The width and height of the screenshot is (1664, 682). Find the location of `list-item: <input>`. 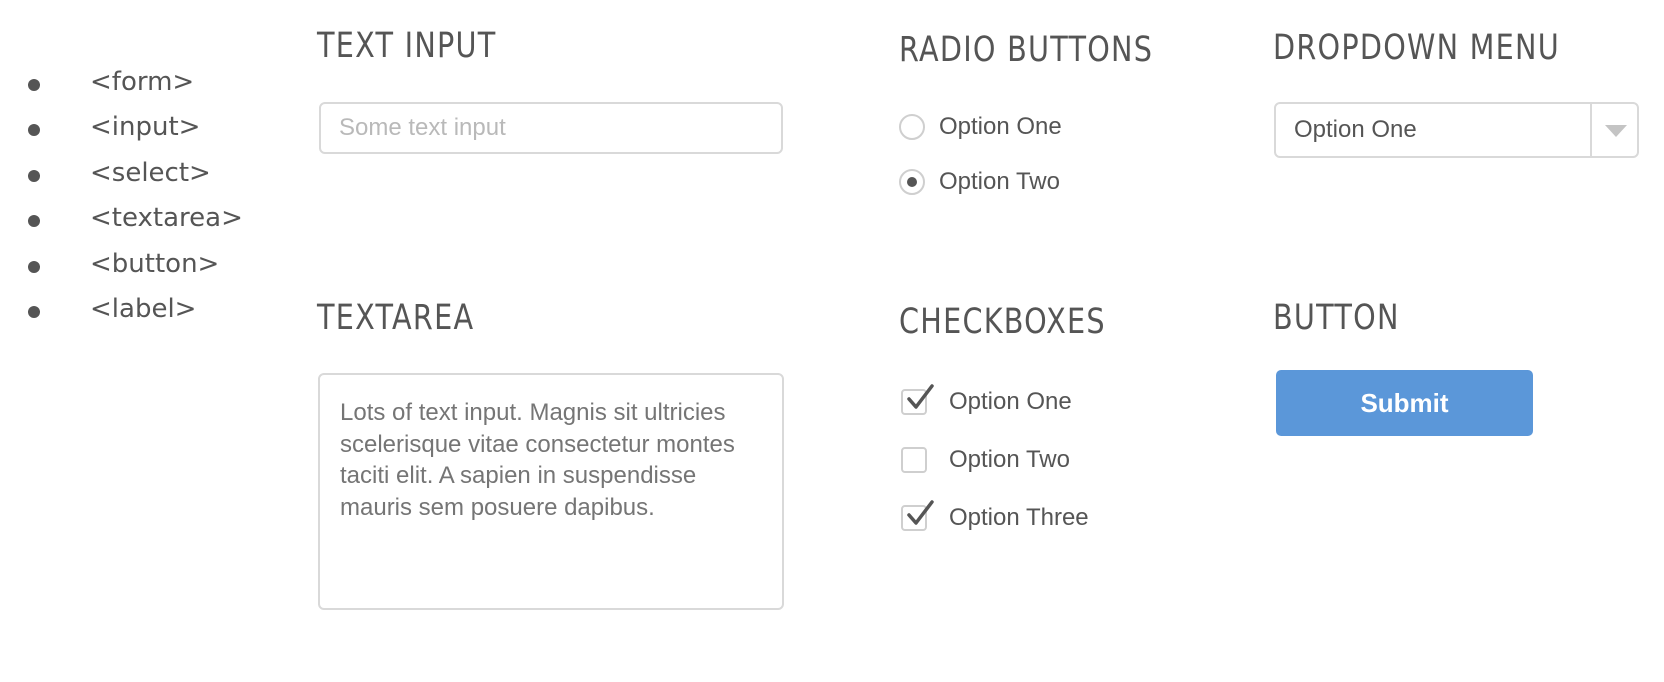

list-item: <input> is located at coordinates (121, 127).